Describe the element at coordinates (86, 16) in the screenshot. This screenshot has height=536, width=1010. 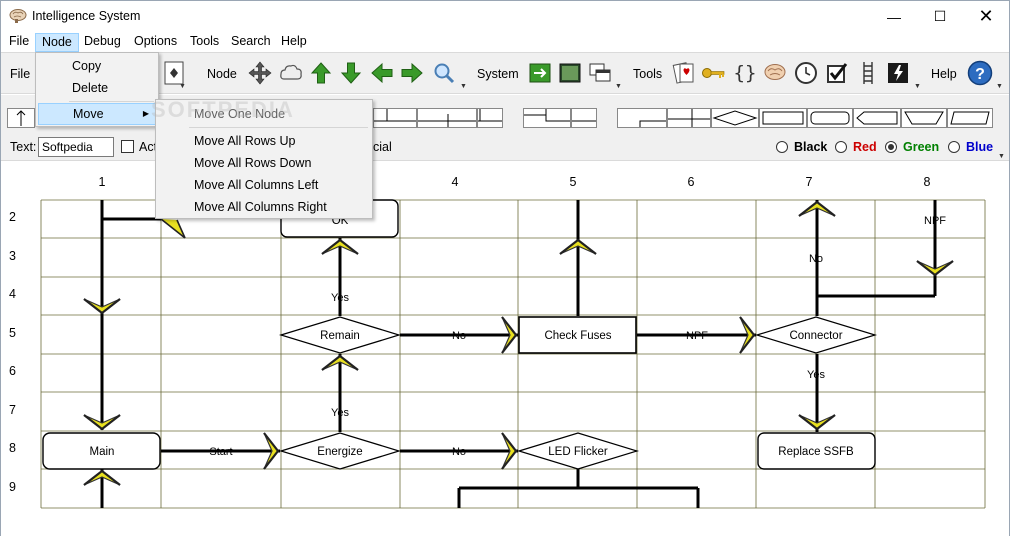
I see `window-title: Intelligence System` at that location.